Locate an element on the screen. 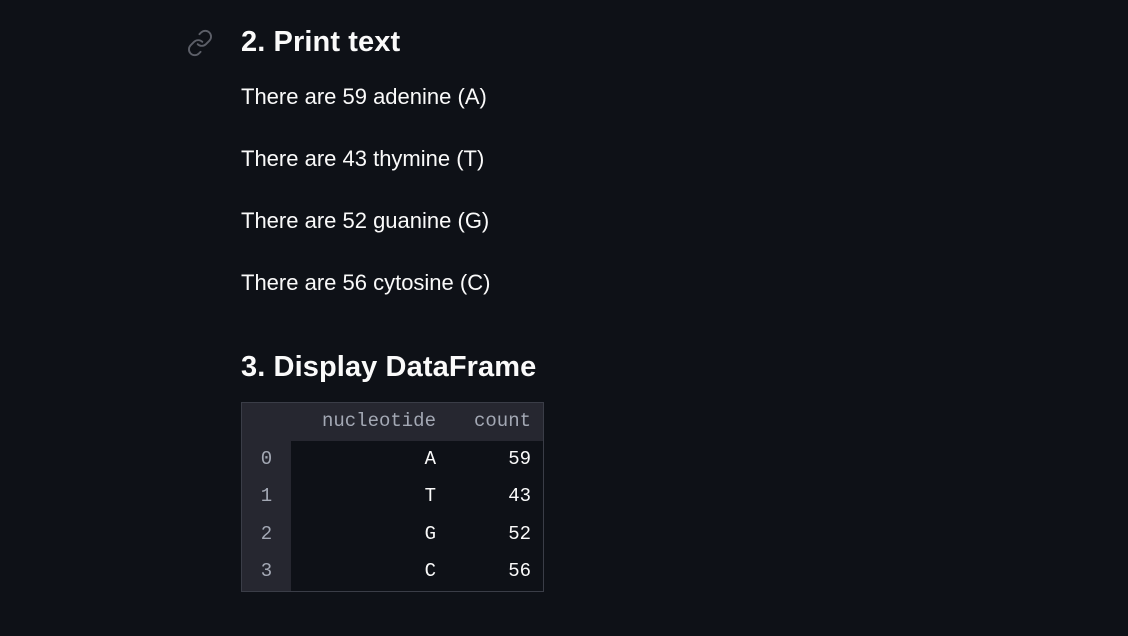 This screenshot has height=636, width=1128. cell-nucleotide: G is located at coordinates (363, 535).